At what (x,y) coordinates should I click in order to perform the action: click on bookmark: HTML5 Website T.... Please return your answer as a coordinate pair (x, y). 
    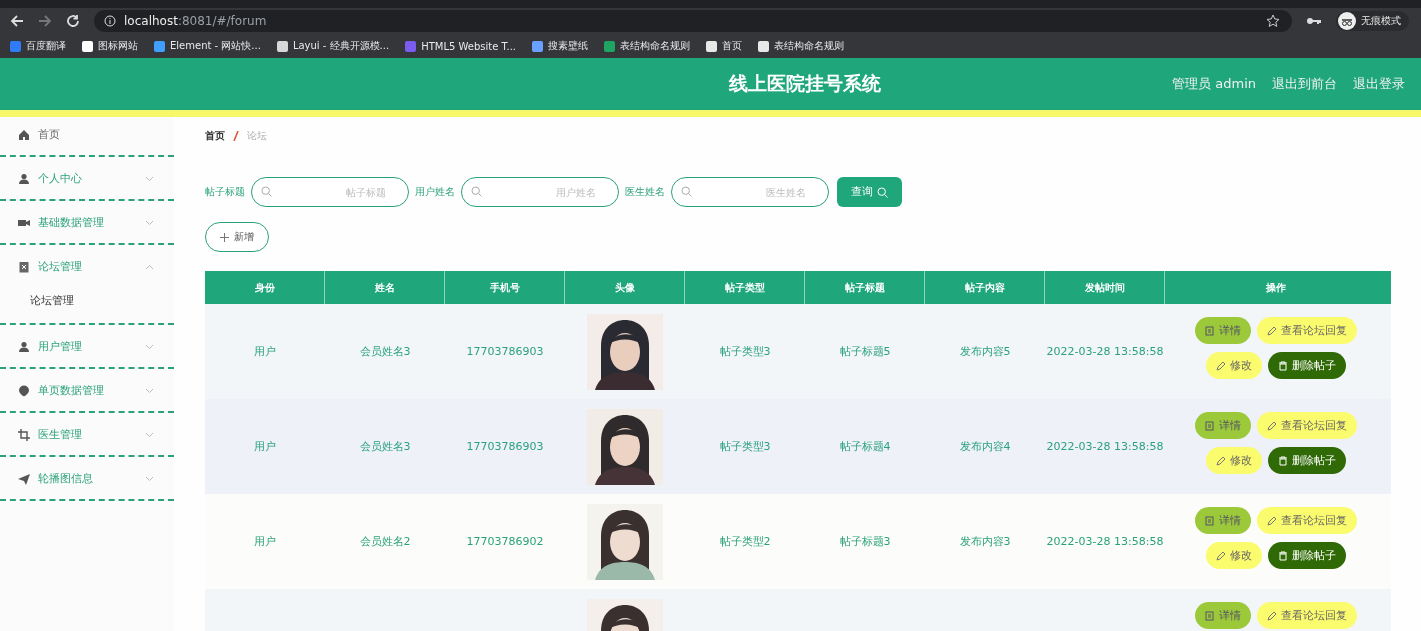
    Looking at the image, I should click on (461, 46).